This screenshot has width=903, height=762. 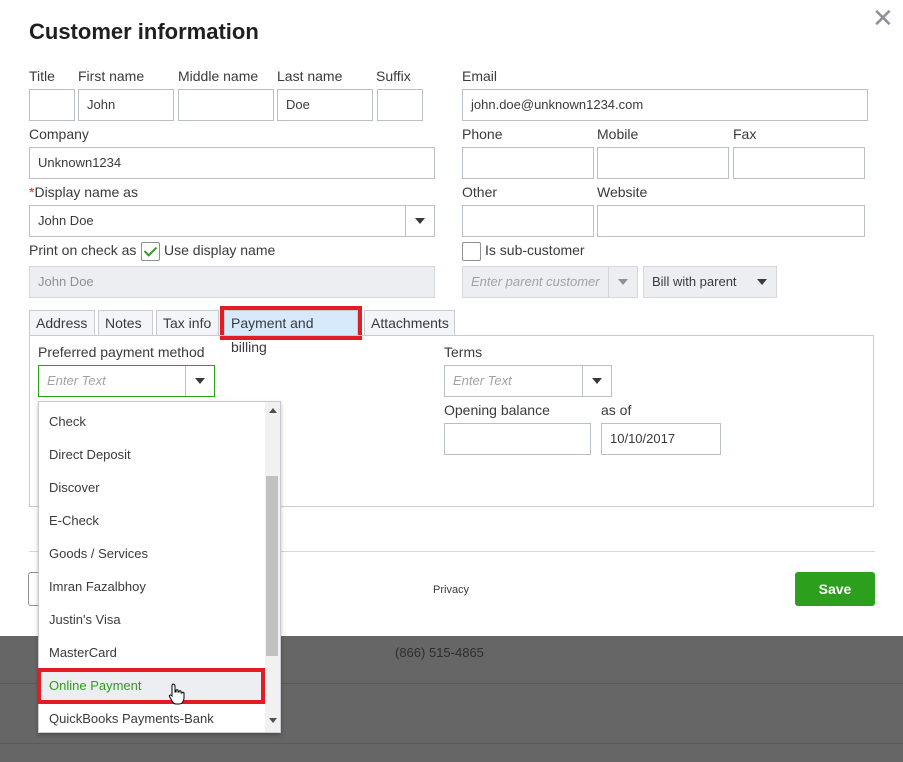 What do you see at coordinates (400, 105) in the screenshot?
I see `suffix-input` at bounding box center [400, 105].